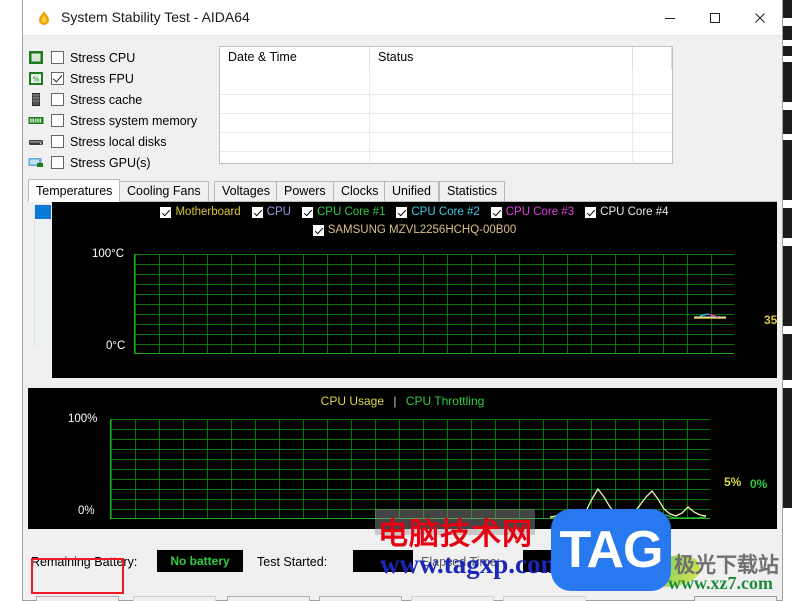  I want to click on scrollbar-track, so click(43, 283).